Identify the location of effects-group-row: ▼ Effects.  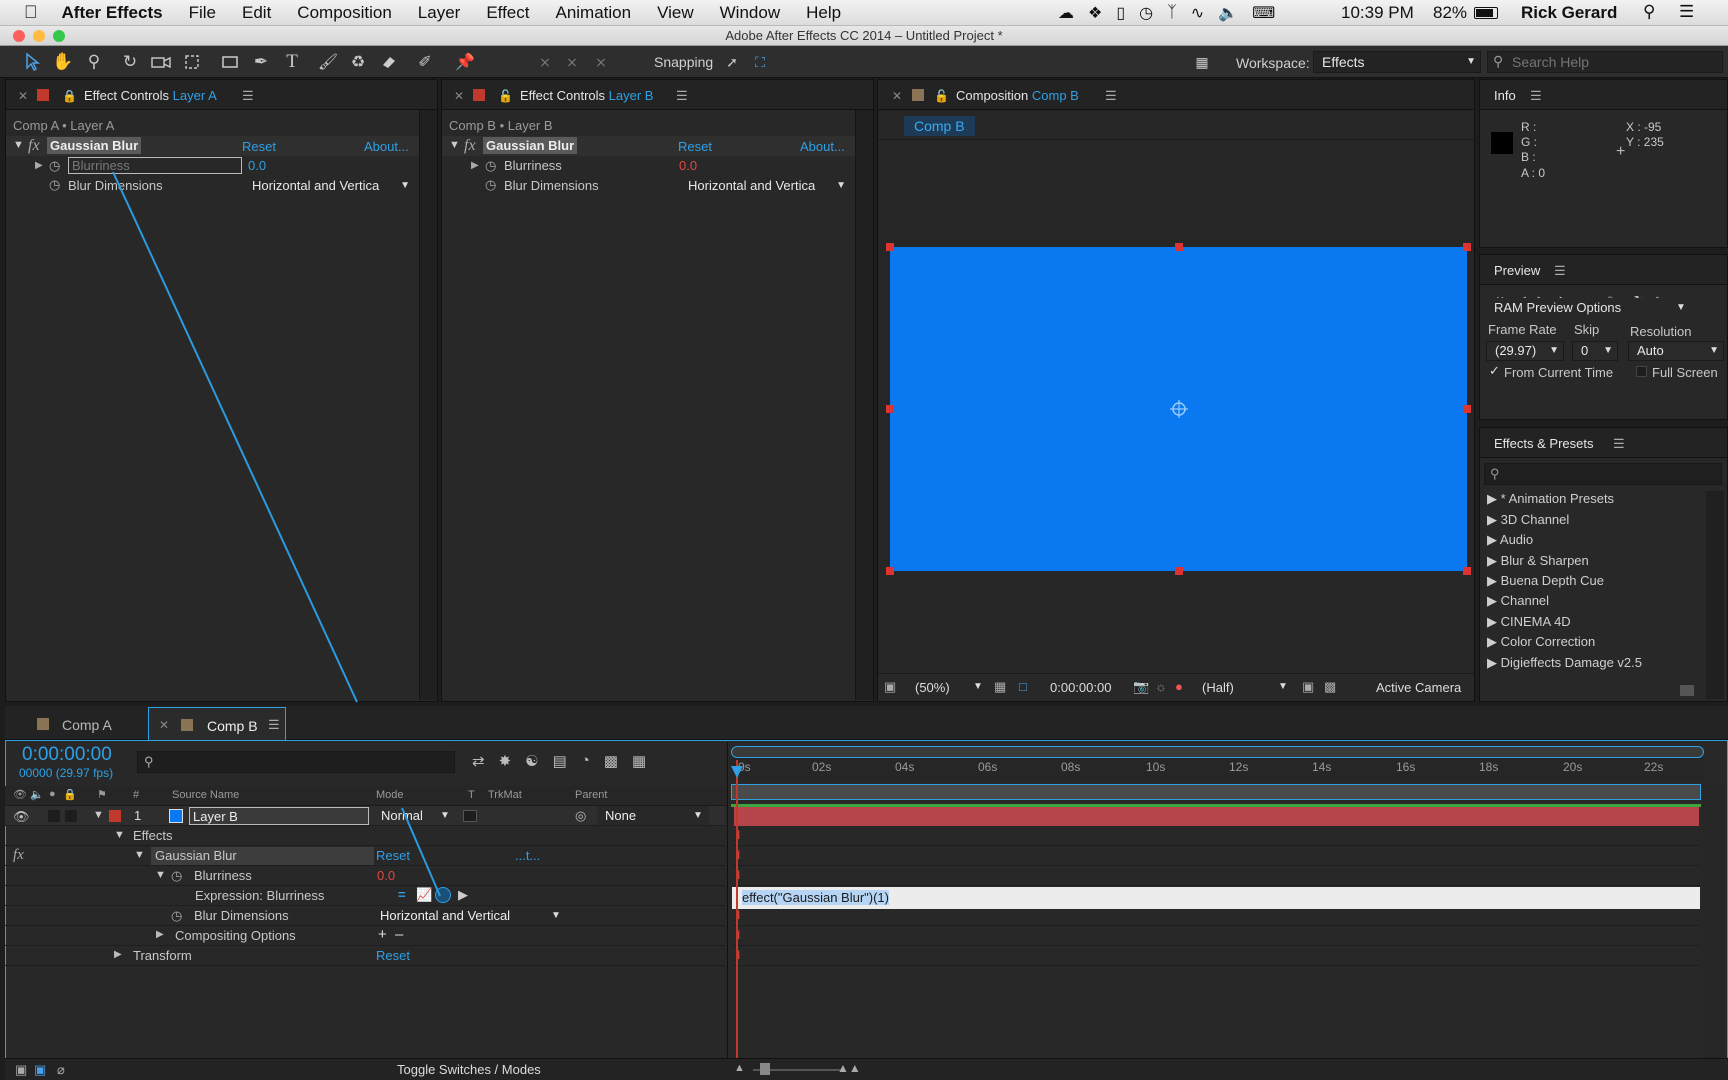
(365, 836).